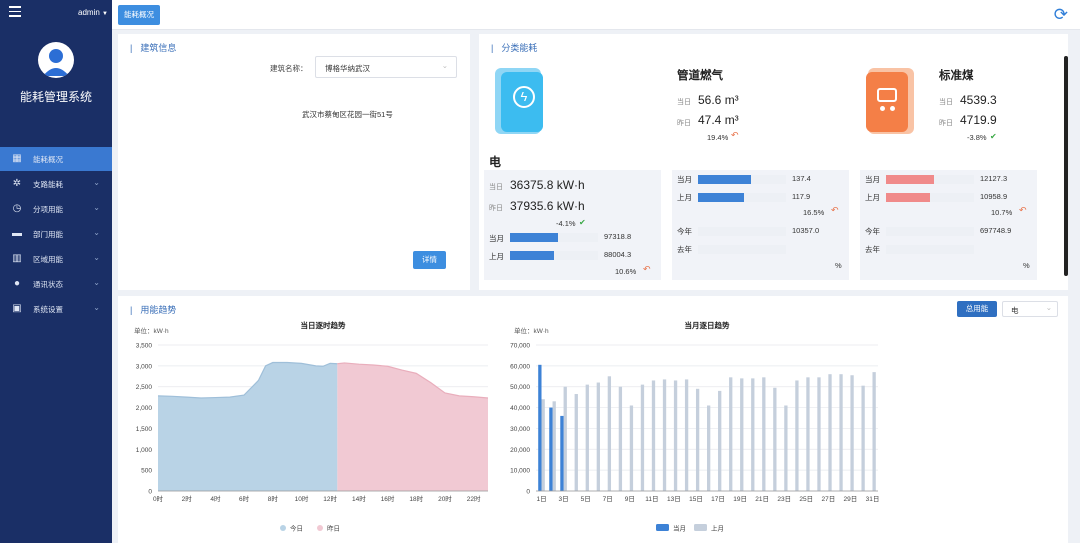  I want to click on system-title: 能耗管理系统, so click(55, 97).